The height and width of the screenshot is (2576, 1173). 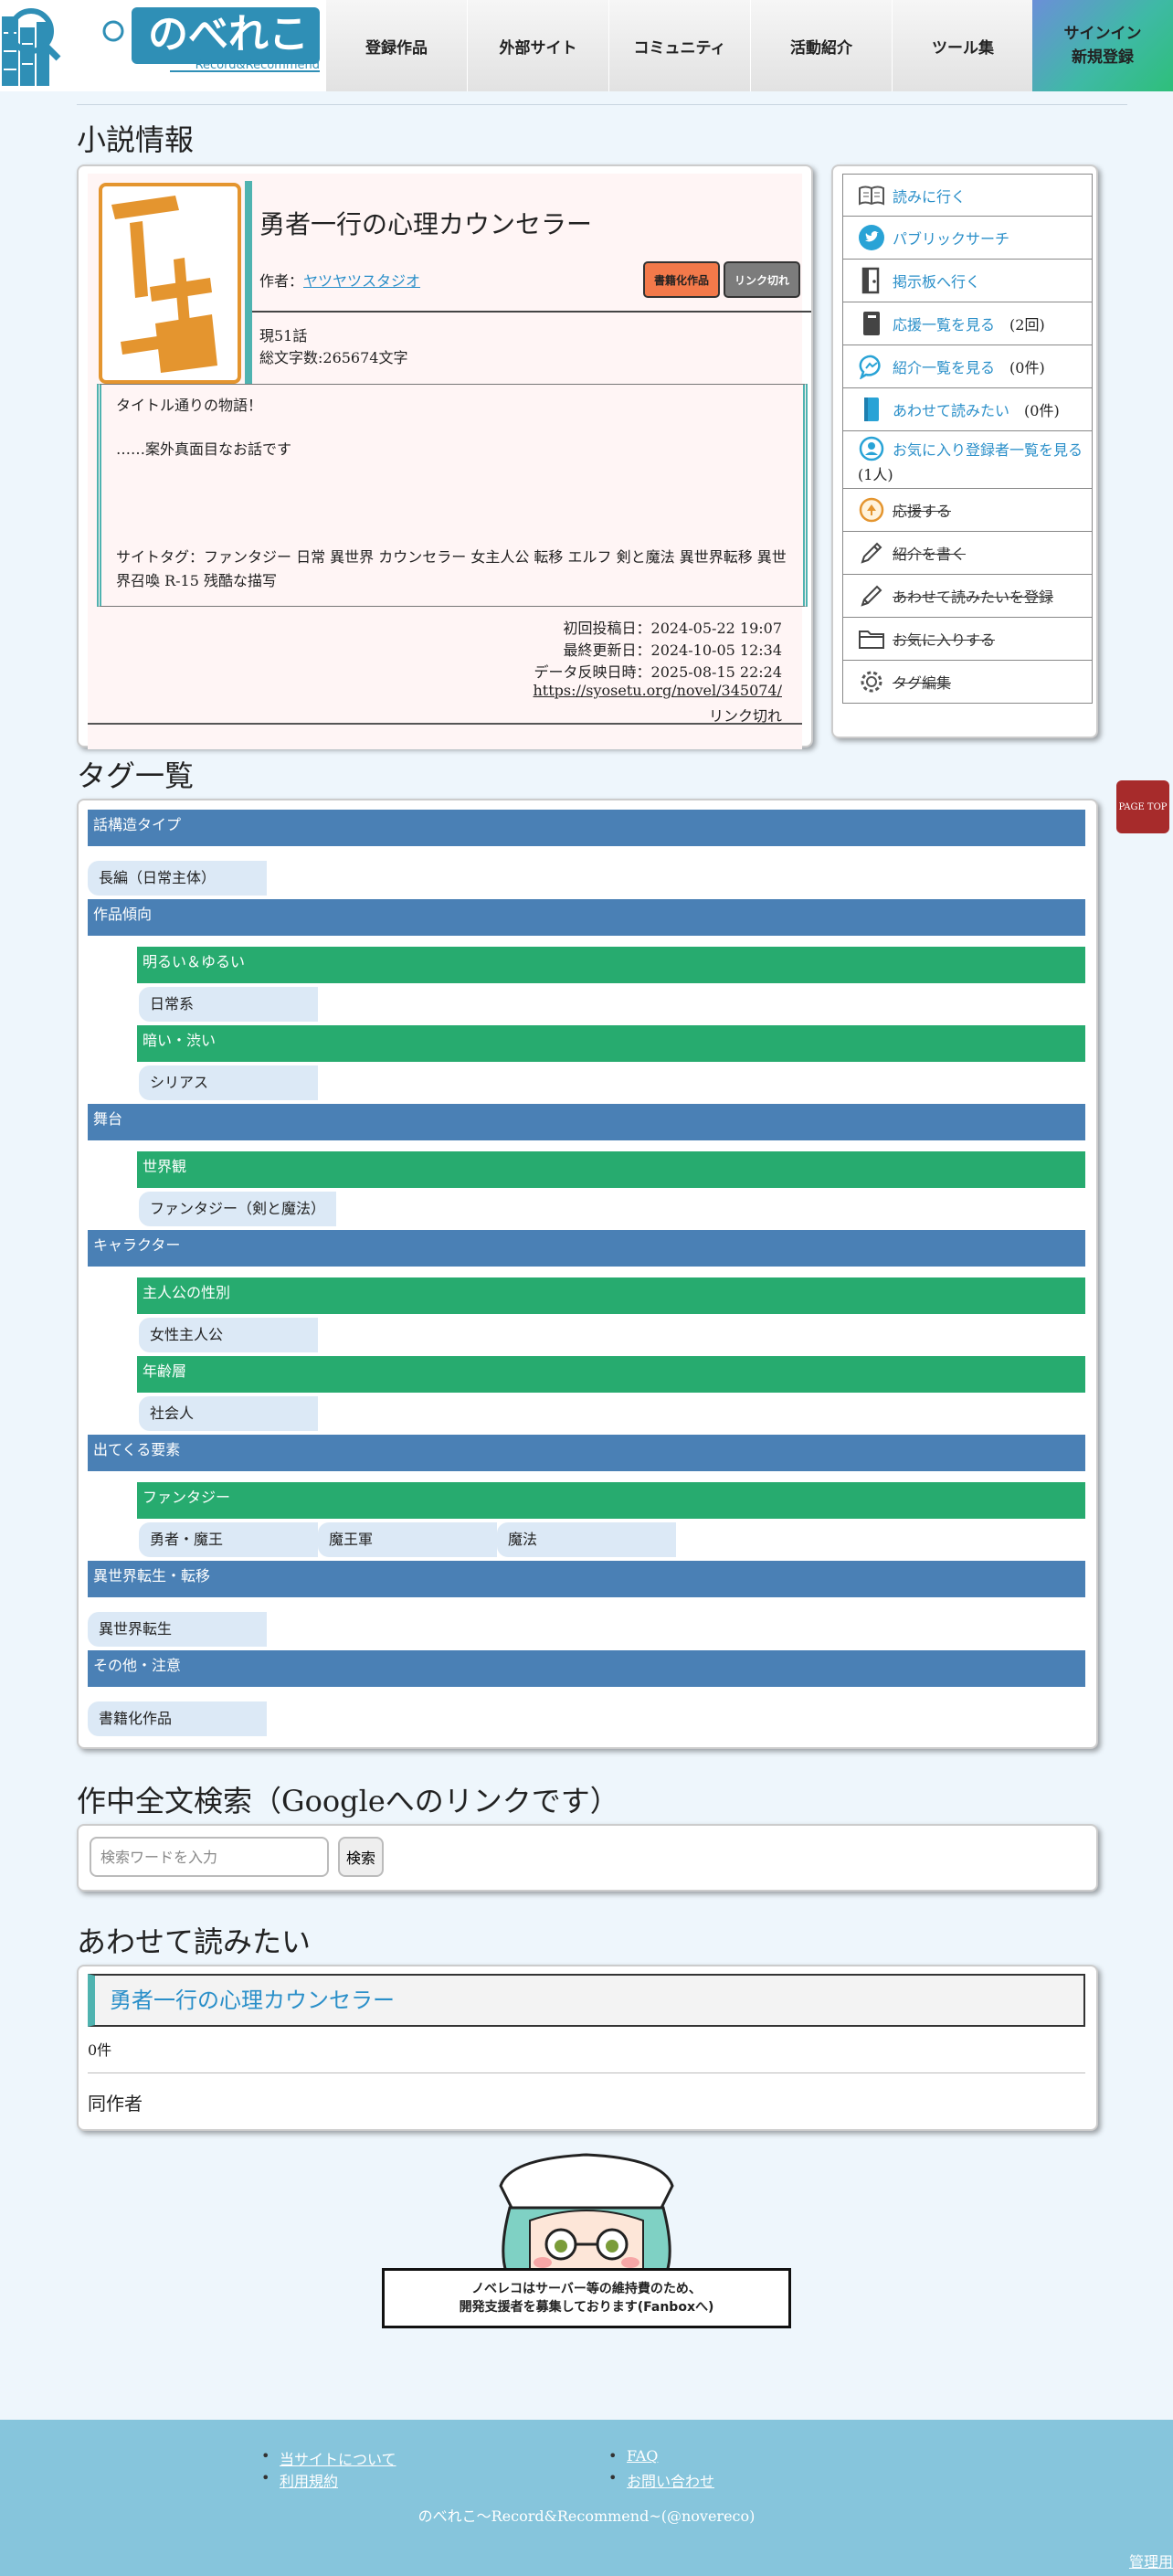 I want to click on tag-item: シリアス, so click(x=228, y=1082).